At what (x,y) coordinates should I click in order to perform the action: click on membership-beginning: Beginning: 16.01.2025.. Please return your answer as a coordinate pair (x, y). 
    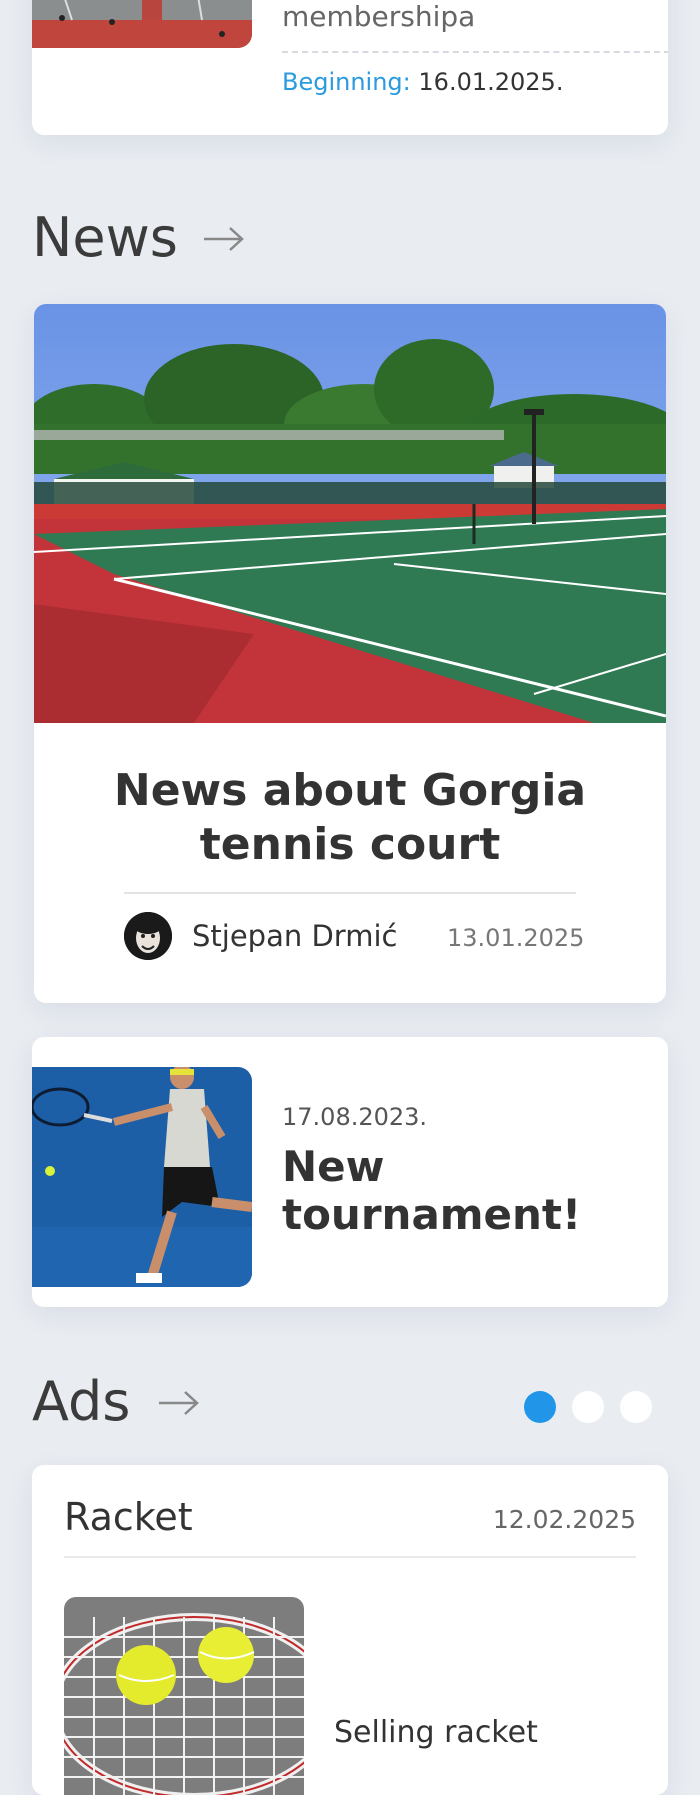
    Looking at the image, I should click on (422, 82).